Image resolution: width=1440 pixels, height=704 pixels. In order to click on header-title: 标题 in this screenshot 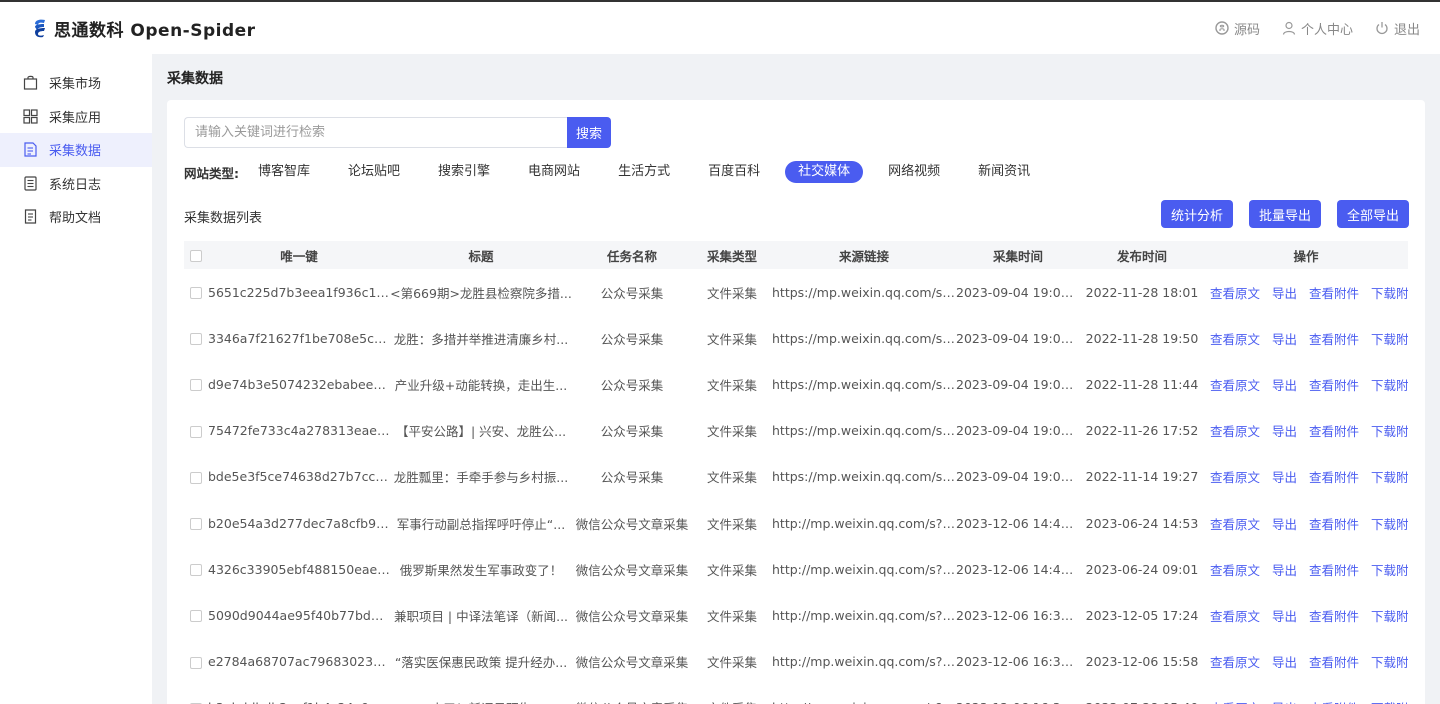, I will do `click(481, 256)`.